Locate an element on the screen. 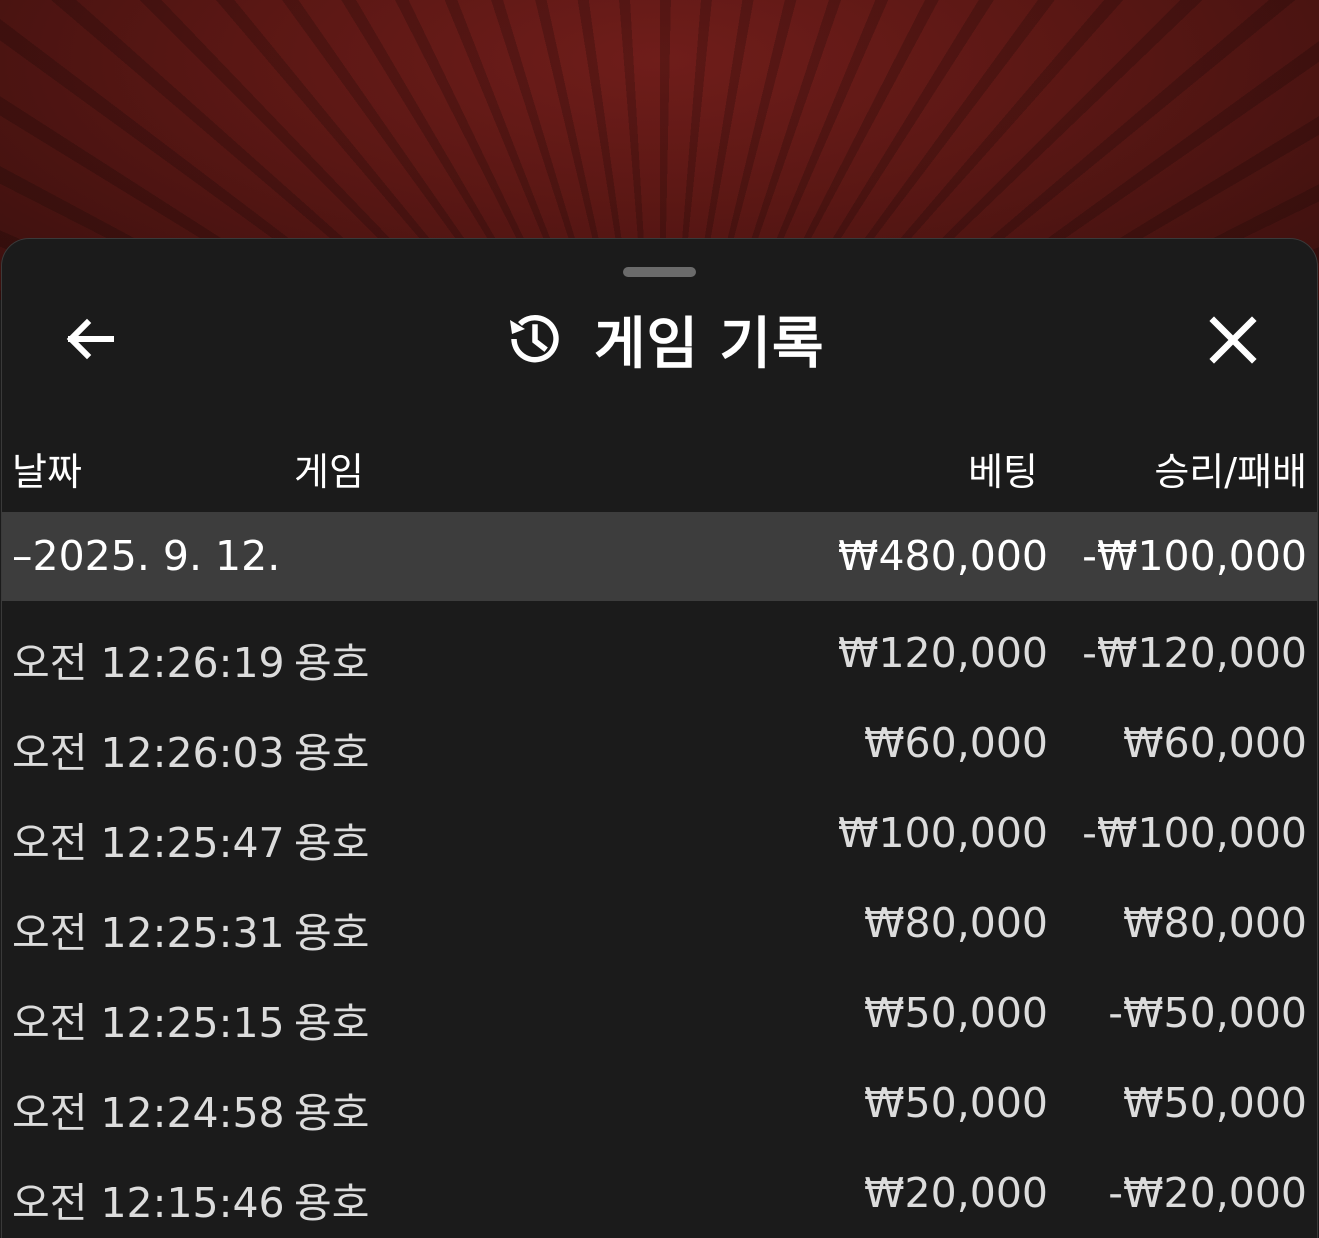 The width and height of the screenshot is (1319, 1238). row-time: 오전 12:26:03 is located at coordinates (148, 753).